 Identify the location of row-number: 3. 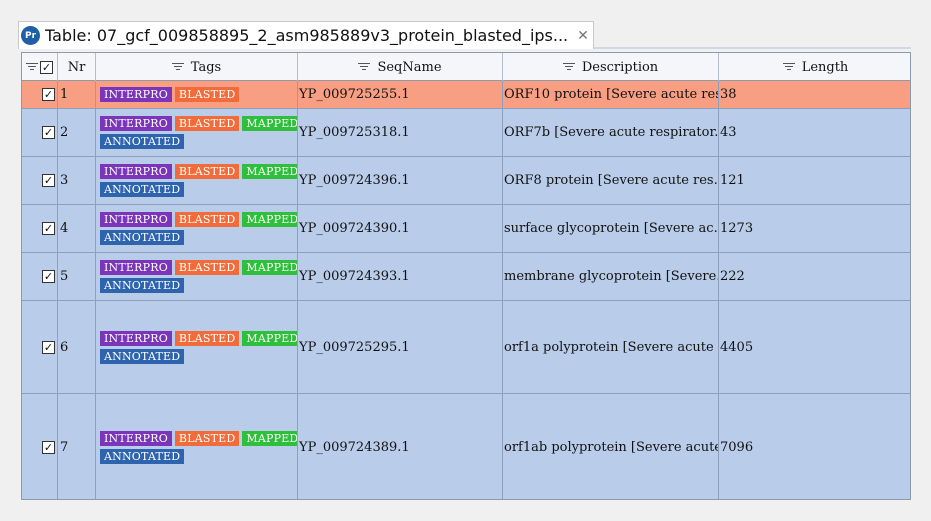
(64, 180).